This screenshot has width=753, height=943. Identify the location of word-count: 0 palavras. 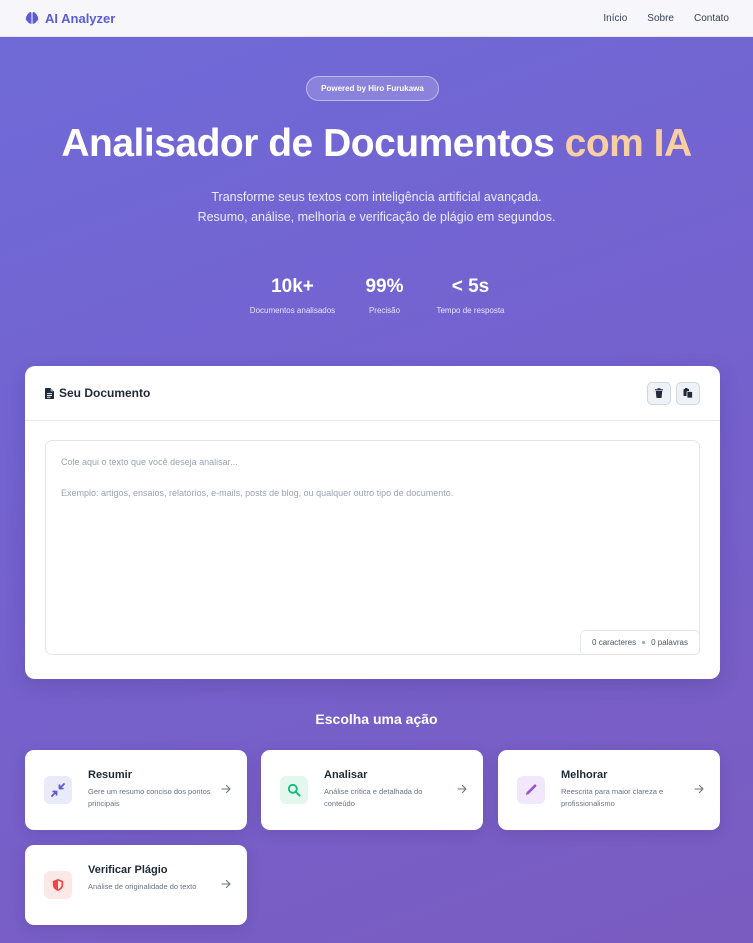
(669, 642).